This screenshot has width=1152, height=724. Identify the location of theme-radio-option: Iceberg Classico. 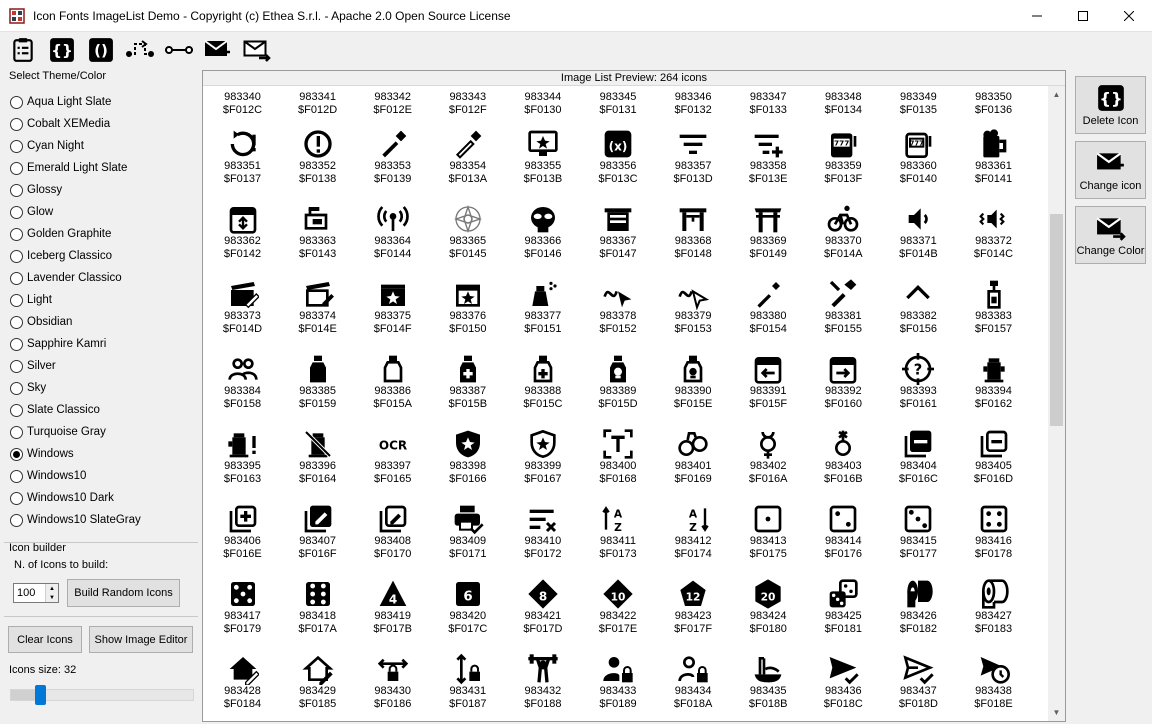
(61, 256).